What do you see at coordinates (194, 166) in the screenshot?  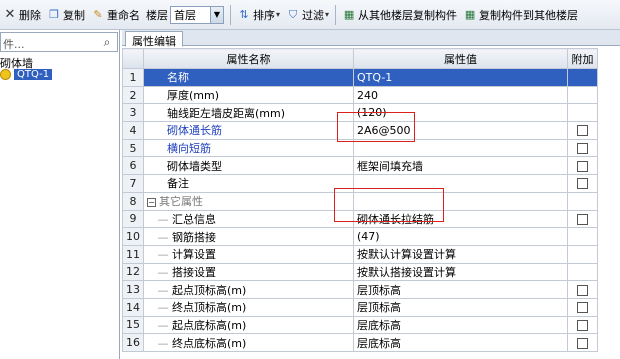 I see `property-name-text: 砌体墙类型` at bounding box center [194, 166].